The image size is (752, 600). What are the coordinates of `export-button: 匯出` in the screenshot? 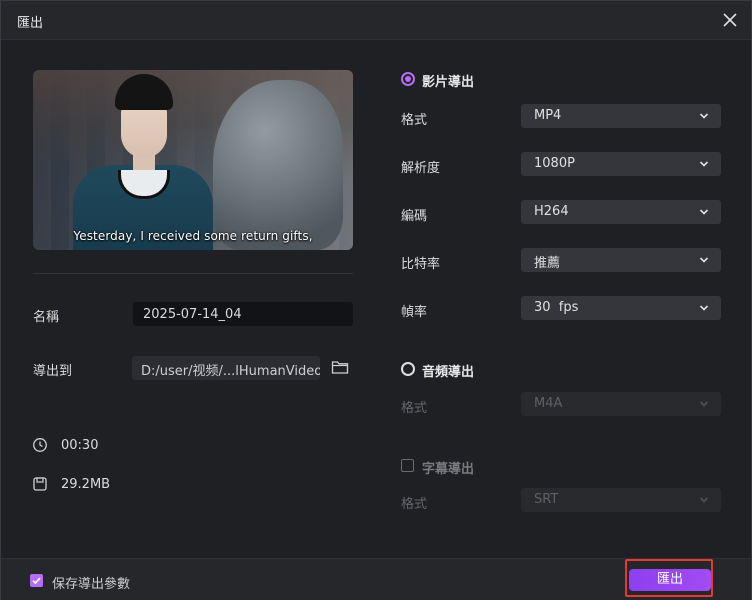 It's located at (670, 580).